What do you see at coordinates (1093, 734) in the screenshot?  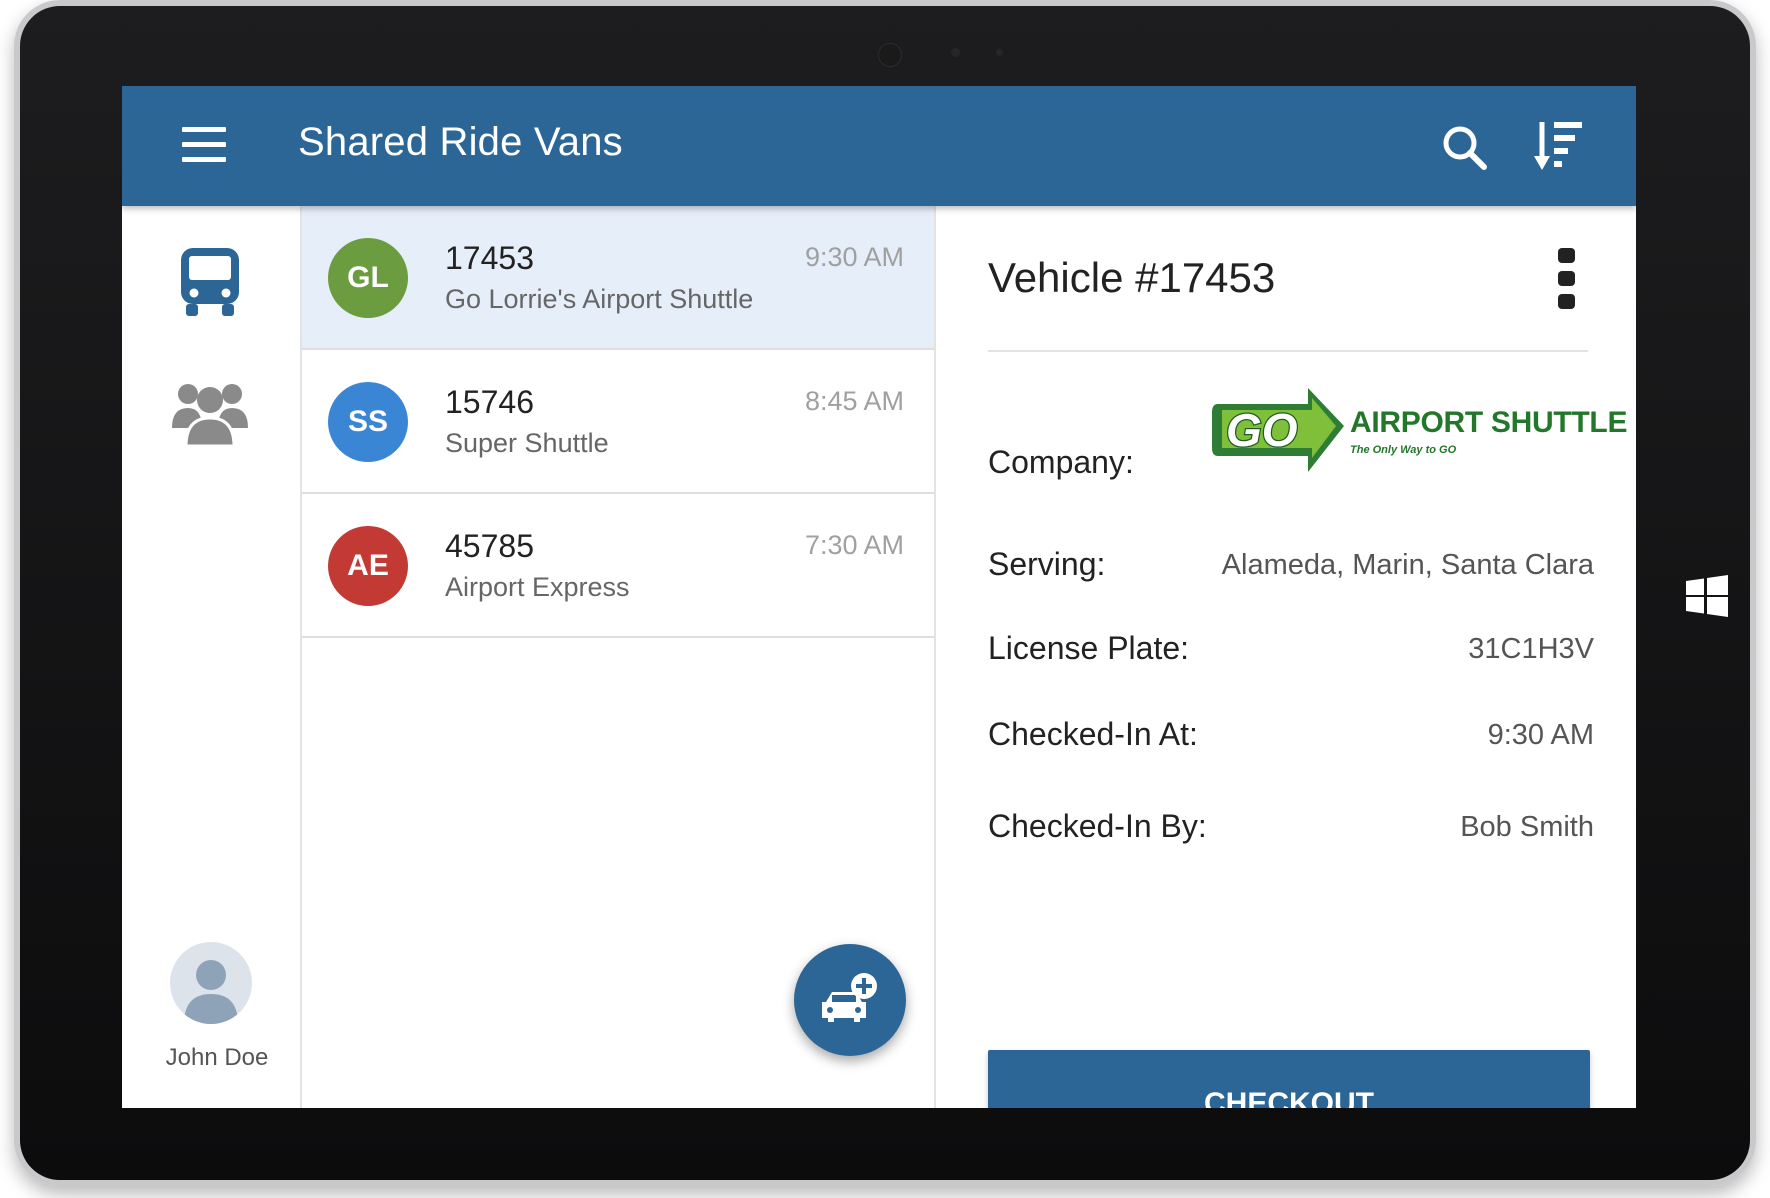 I see `checked-in-at-label: Checked-In At:` at bounding box center [1093, 734].